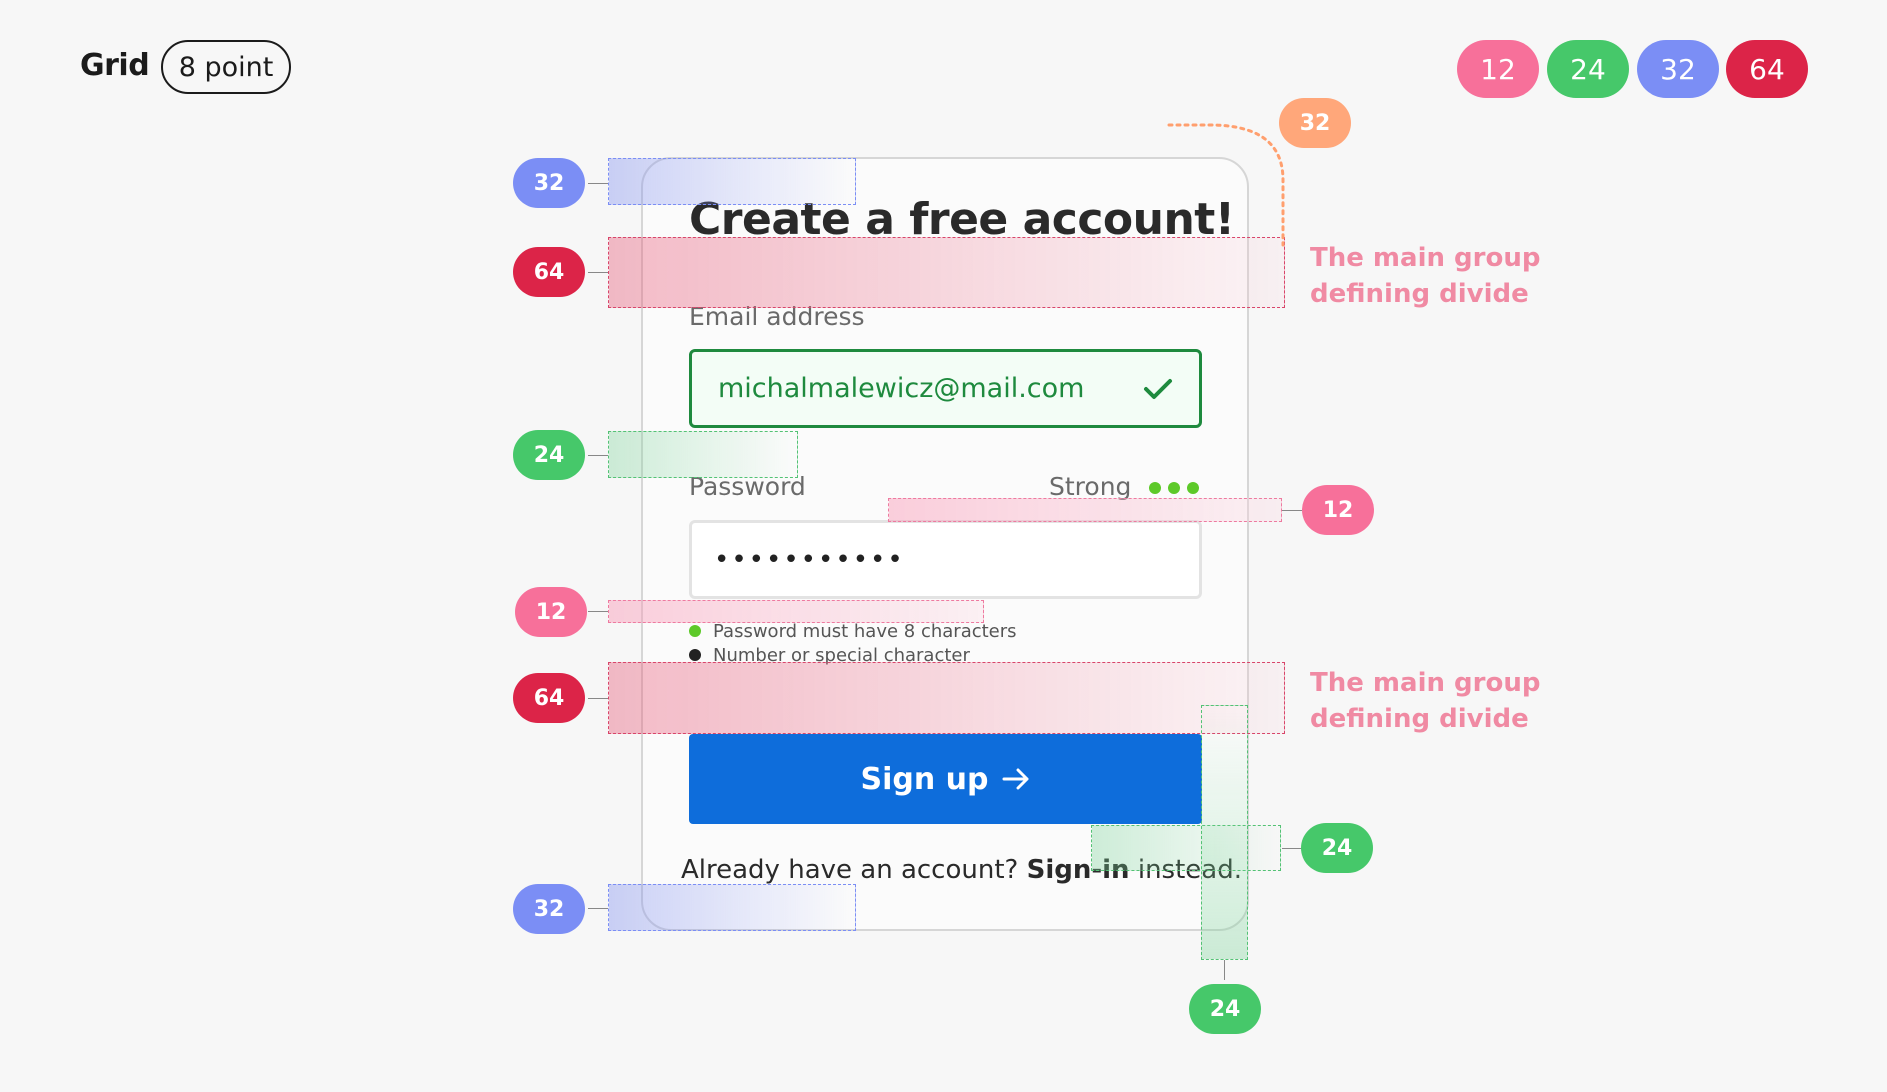 The height and width of the screenshot is (1092, 1887). What do you see at coordinates (1085, 510) in the screenshot?
I see `spacing-12-right-band` at bounding box center [1085, 510].